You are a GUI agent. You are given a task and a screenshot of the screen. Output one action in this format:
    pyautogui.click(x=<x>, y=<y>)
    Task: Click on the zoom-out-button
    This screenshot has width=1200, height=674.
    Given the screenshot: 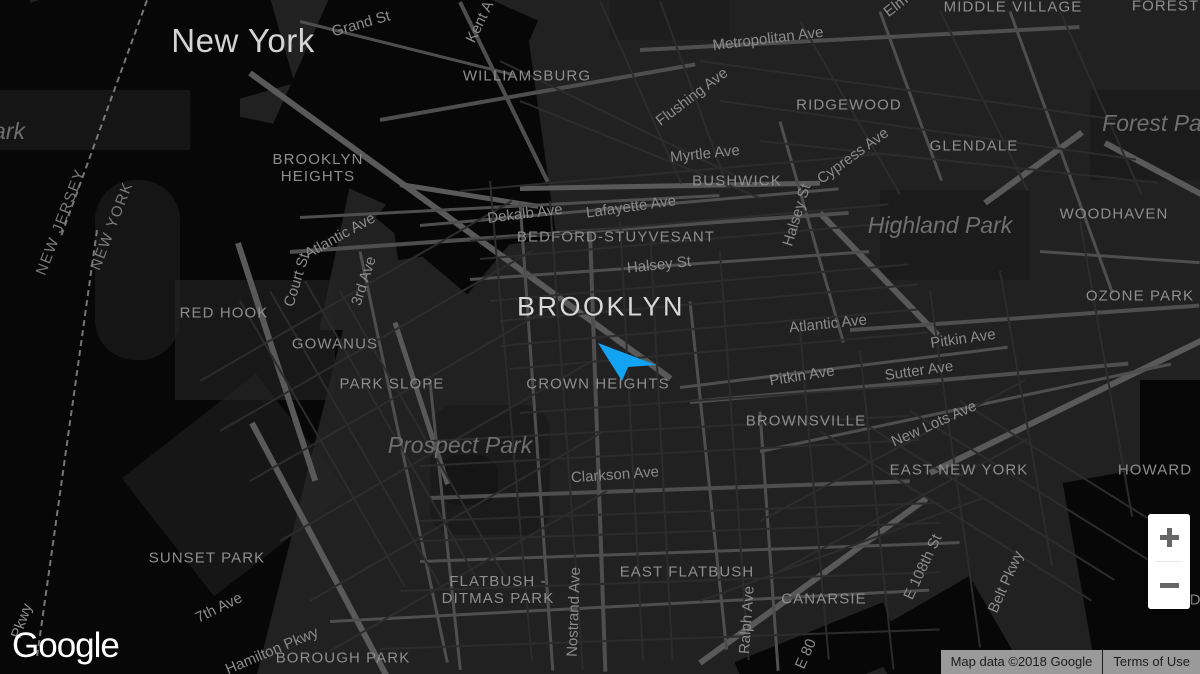 What is the action you would take?
    pyautogui.click(x=1169, y=585)
    